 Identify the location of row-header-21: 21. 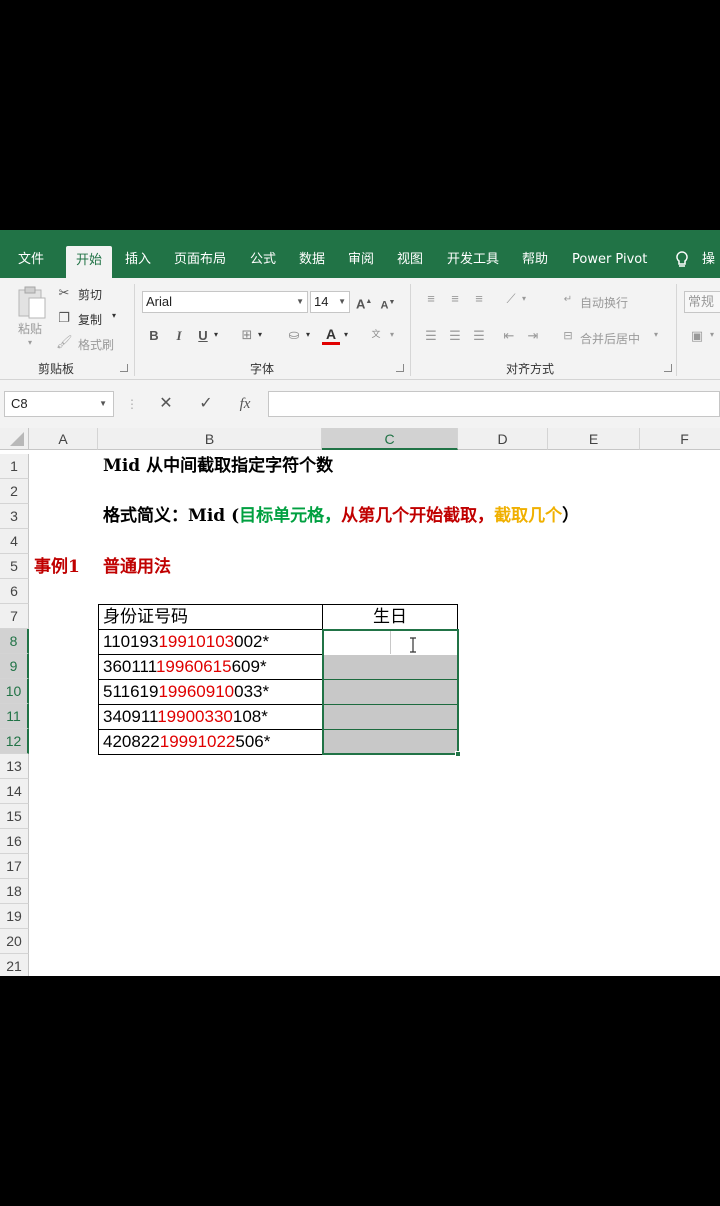
(14, 965).